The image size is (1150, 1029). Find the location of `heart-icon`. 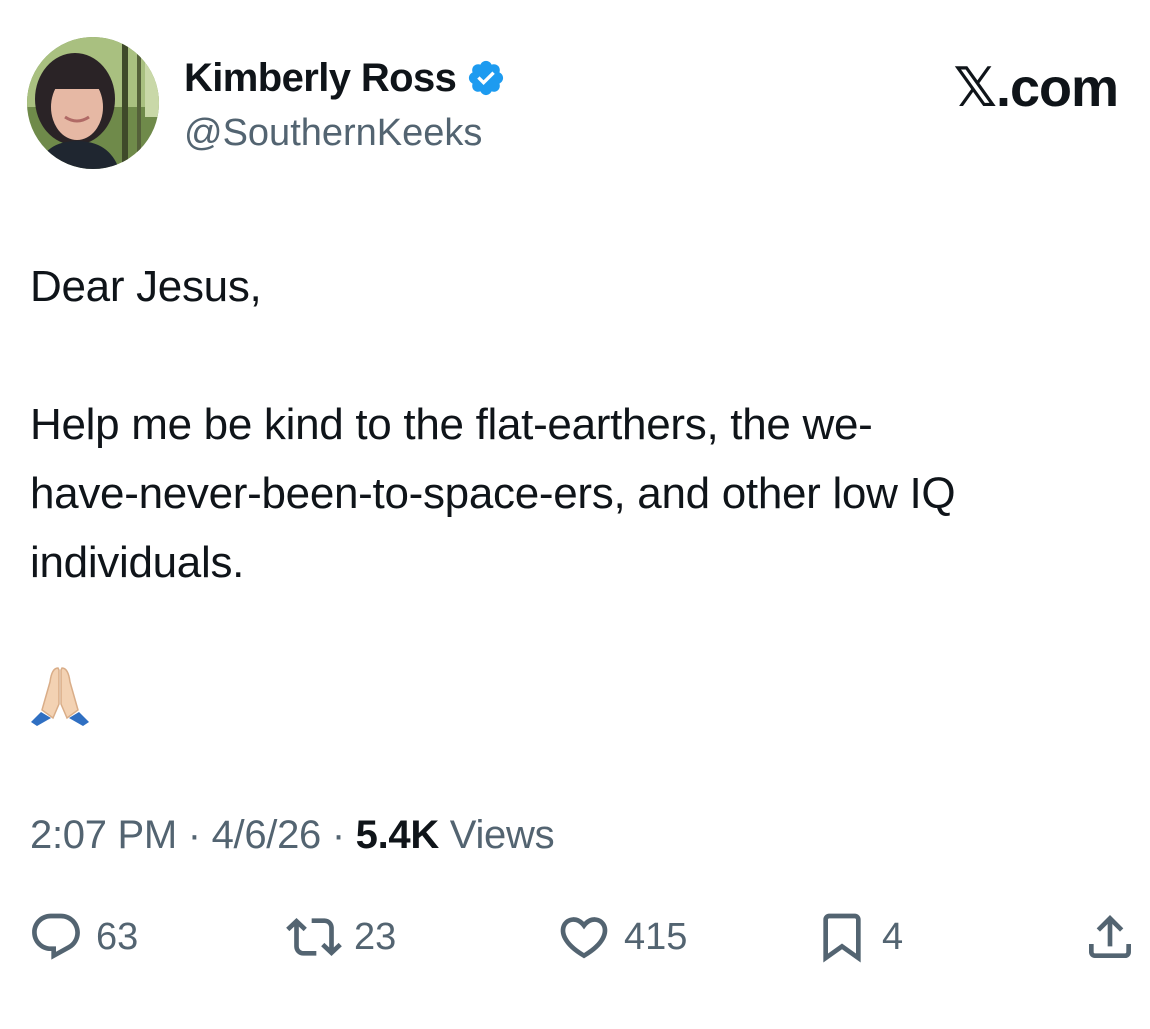

heart-icon is located at coordinates (584, 938).